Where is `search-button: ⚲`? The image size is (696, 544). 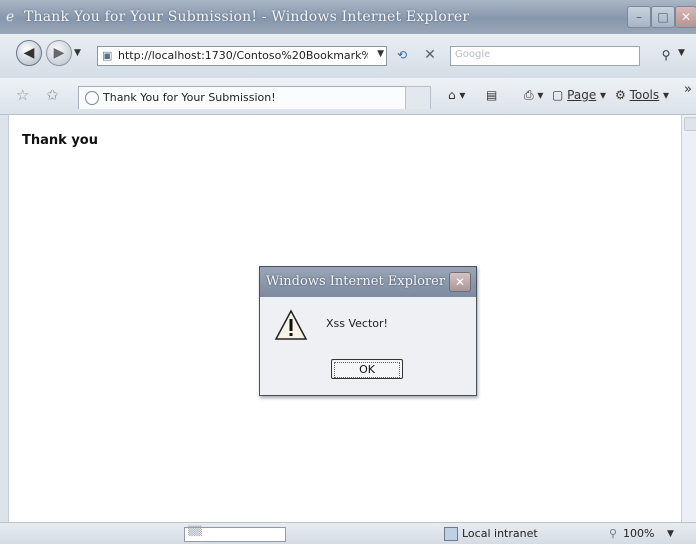
search-button: ⚲ is located at coordinates (666, 55).